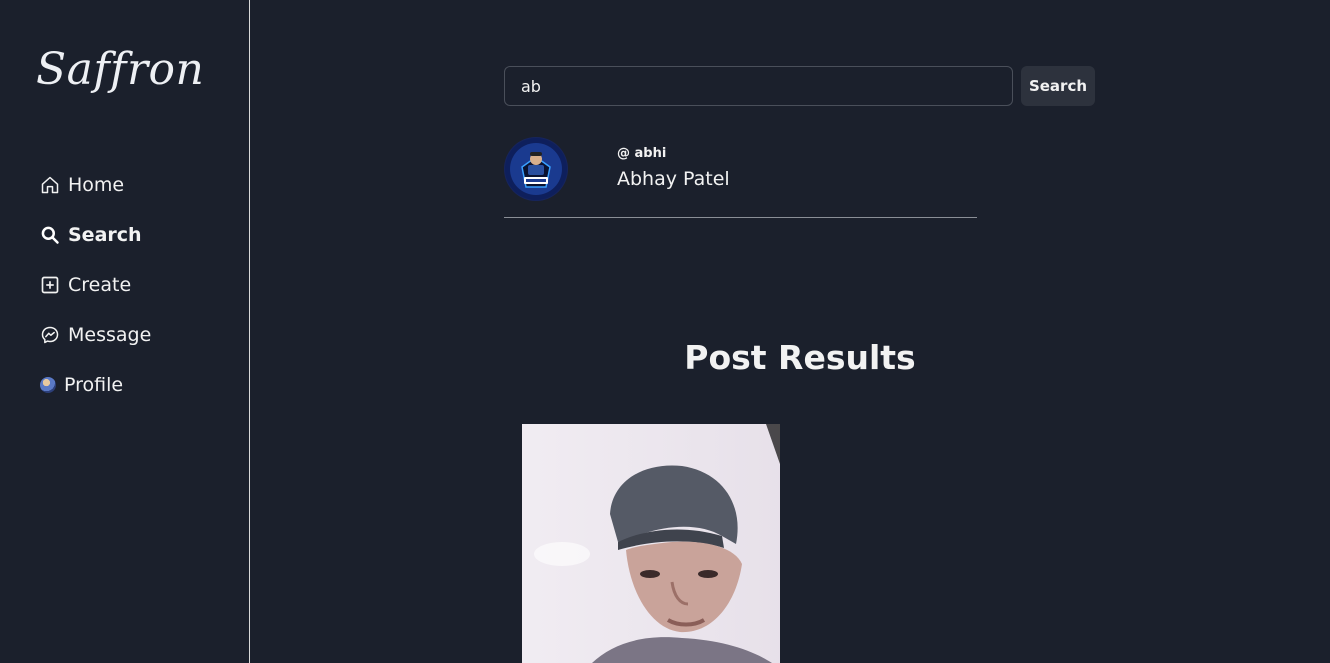  I want to click on app-logo: Saffron, so click(120, 69).